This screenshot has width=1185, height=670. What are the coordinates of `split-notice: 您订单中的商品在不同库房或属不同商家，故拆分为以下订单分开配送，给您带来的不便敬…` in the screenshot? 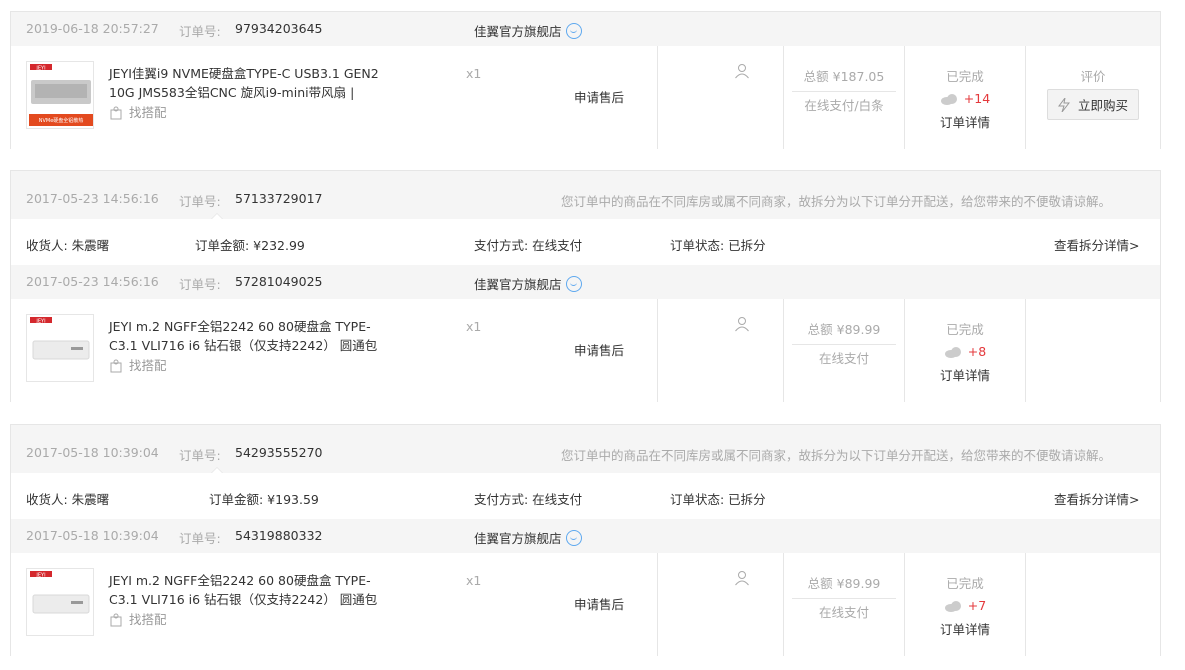 It's located at (836, 455).